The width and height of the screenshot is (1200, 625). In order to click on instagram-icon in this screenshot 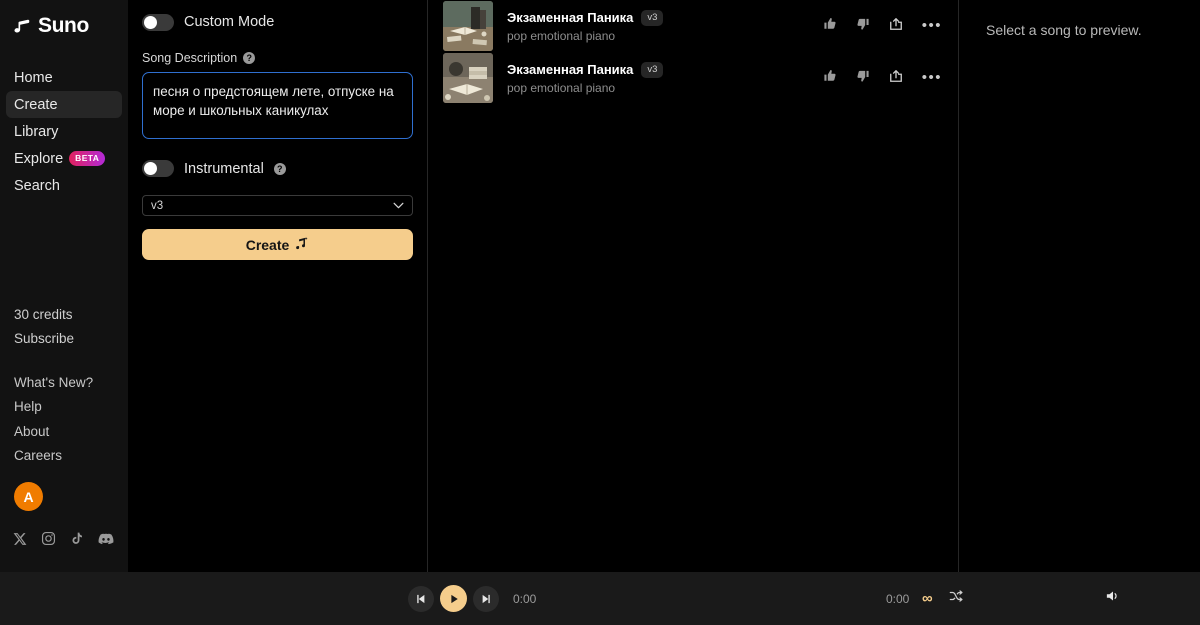, I will do `click(48, 538)`.